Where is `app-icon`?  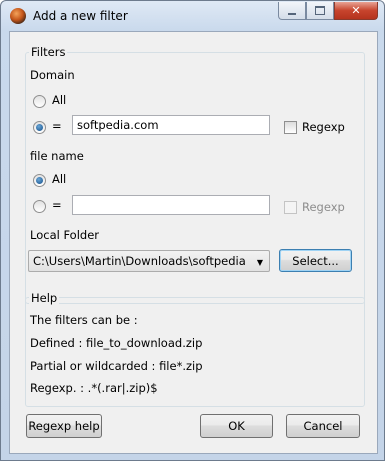 app-icon is located at coordinates (18, 16).